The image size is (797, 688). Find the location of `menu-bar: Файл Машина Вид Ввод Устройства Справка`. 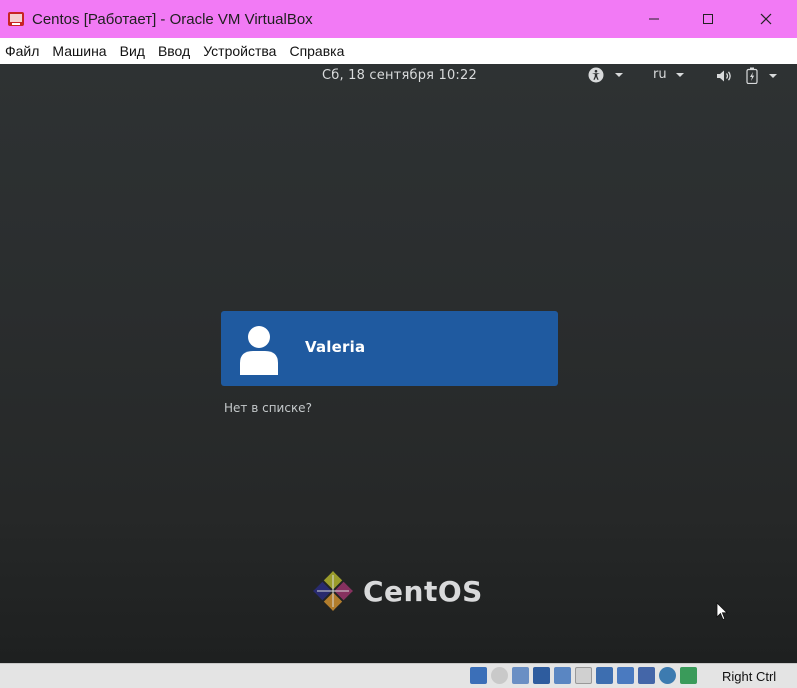

menu-bar: Файл Машина Вид Ввод Устройства Справка is located at coordinates (398, 51).